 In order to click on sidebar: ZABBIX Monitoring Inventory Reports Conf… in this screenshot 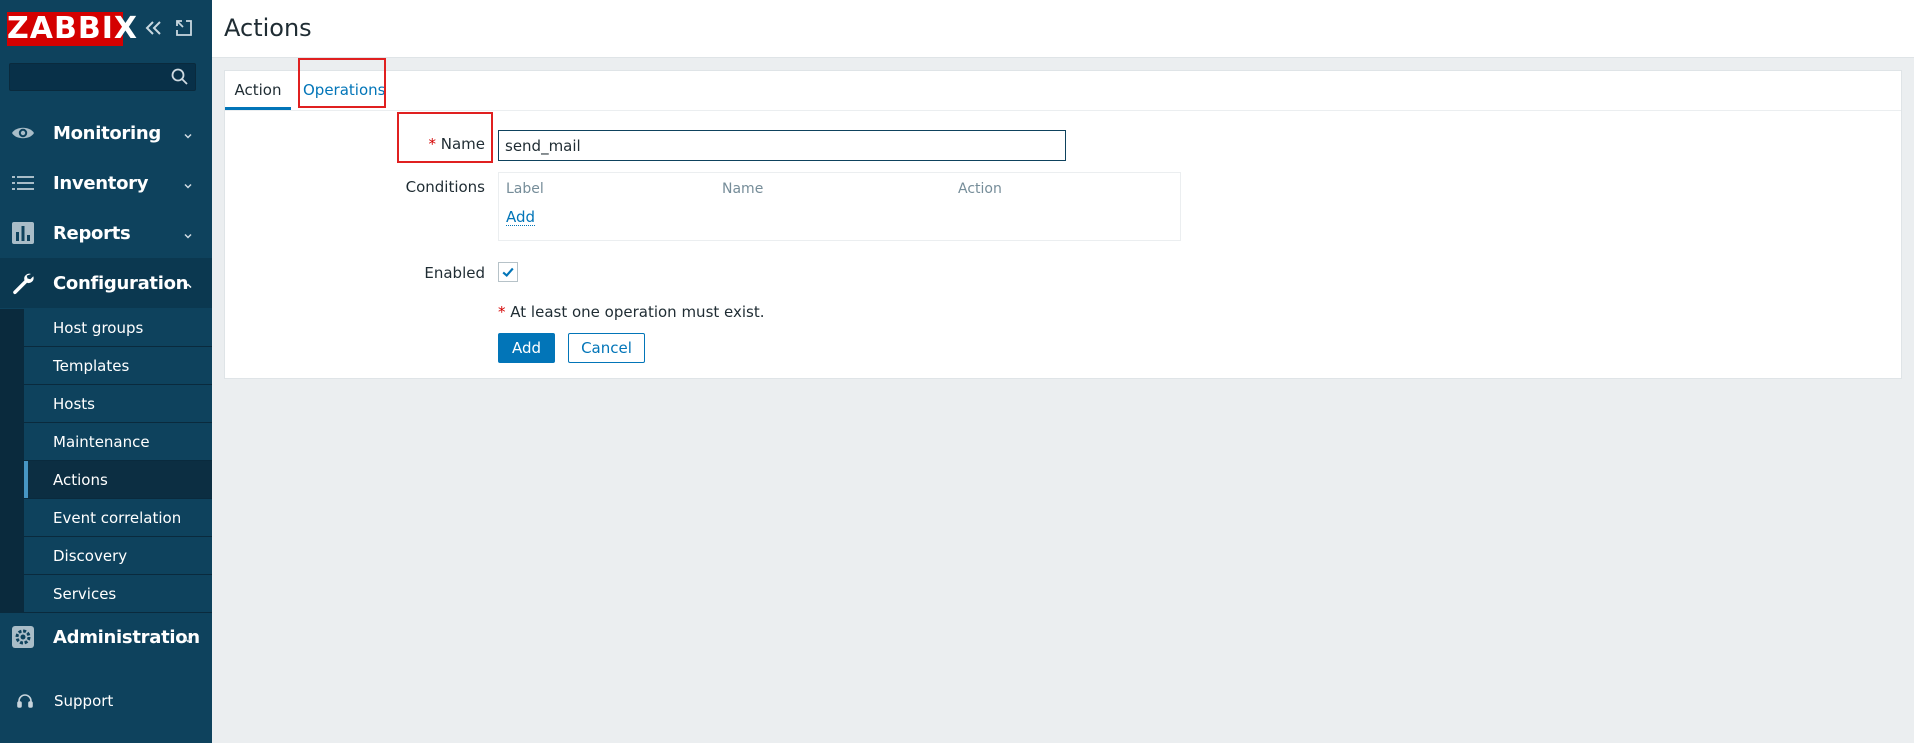, I will do `click(106, 371)`.